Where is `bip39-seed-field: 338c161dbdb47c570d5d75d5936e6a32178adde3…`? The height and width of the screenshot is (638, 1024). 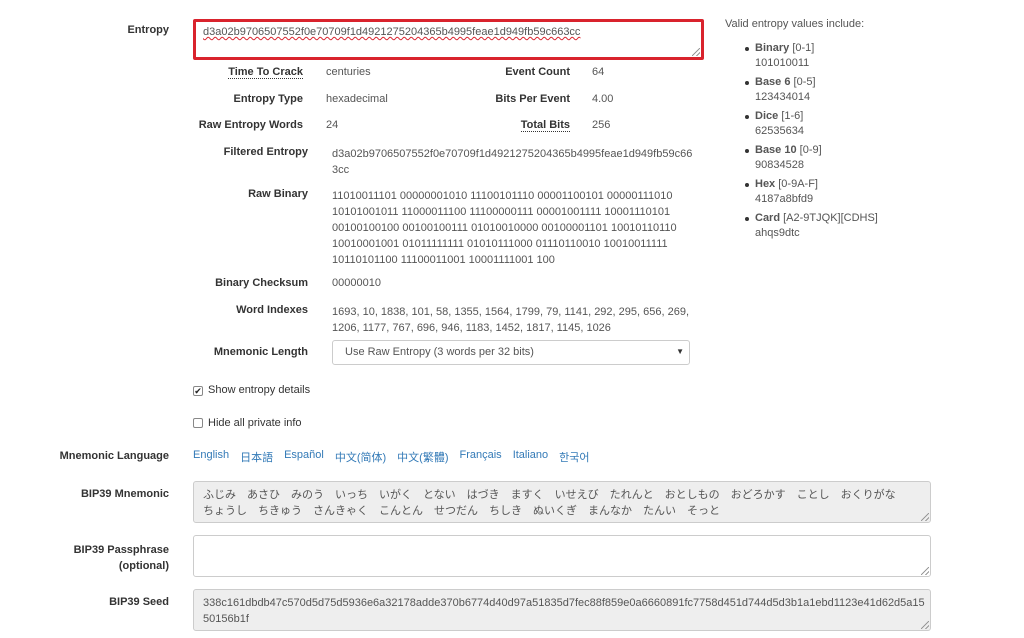
bip39-seed-field: 338c161dbdb47c570d5d75d5936e6a32178adde3… is located at coordinates (562, 610).